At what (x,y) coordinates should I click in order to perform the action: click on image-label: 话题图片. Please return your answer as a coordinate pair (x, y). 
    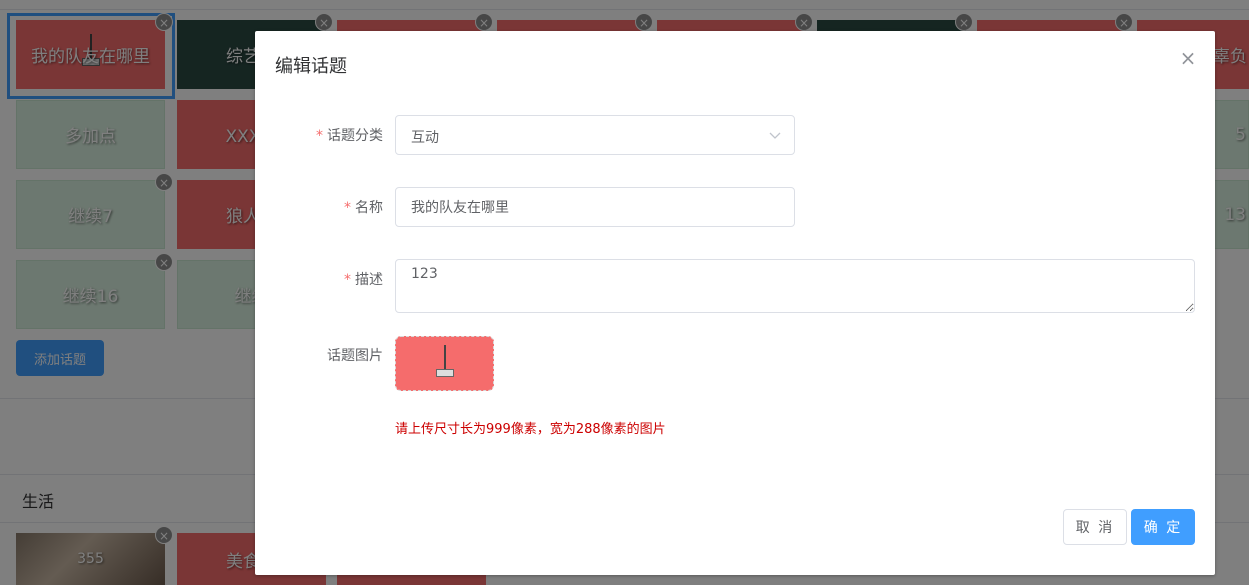
    Looking at the image, I should click on (355, 356).